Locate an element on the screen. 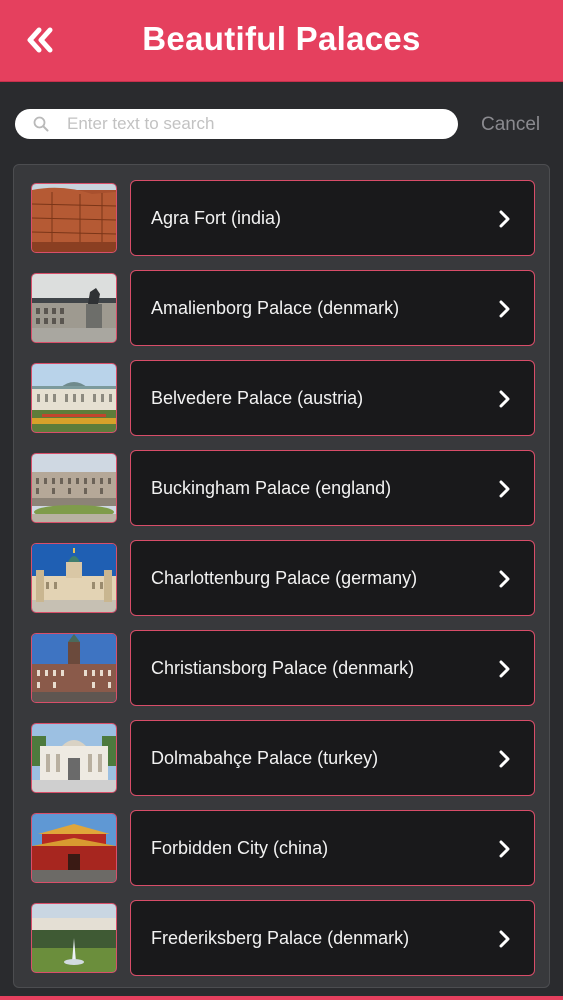 The width and height of the screenshot is (563, 1000). list-item-button: Agra Fort (india) is located at coordinates (332, 218).